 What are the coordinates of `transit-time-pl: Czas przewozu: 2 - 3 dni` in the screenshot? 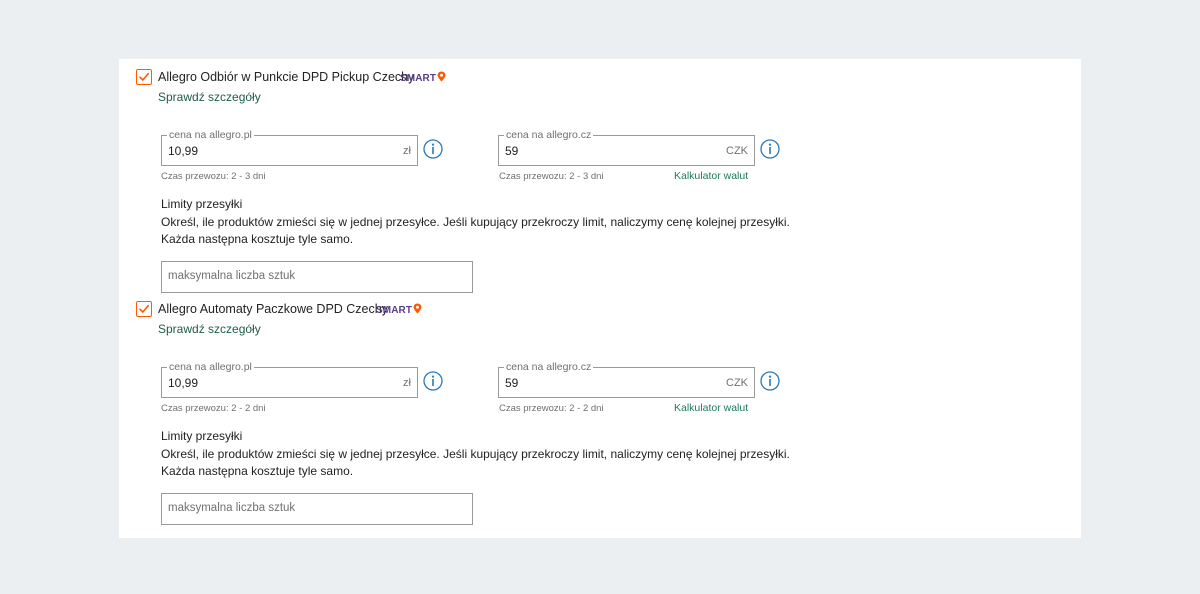 It's located at (213, 176).